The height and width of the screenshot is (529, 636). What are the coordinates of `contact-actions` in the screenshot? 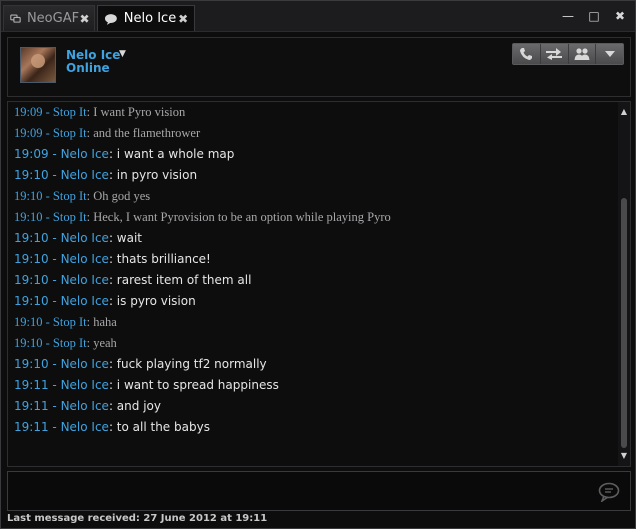 It's located at (568, 54).